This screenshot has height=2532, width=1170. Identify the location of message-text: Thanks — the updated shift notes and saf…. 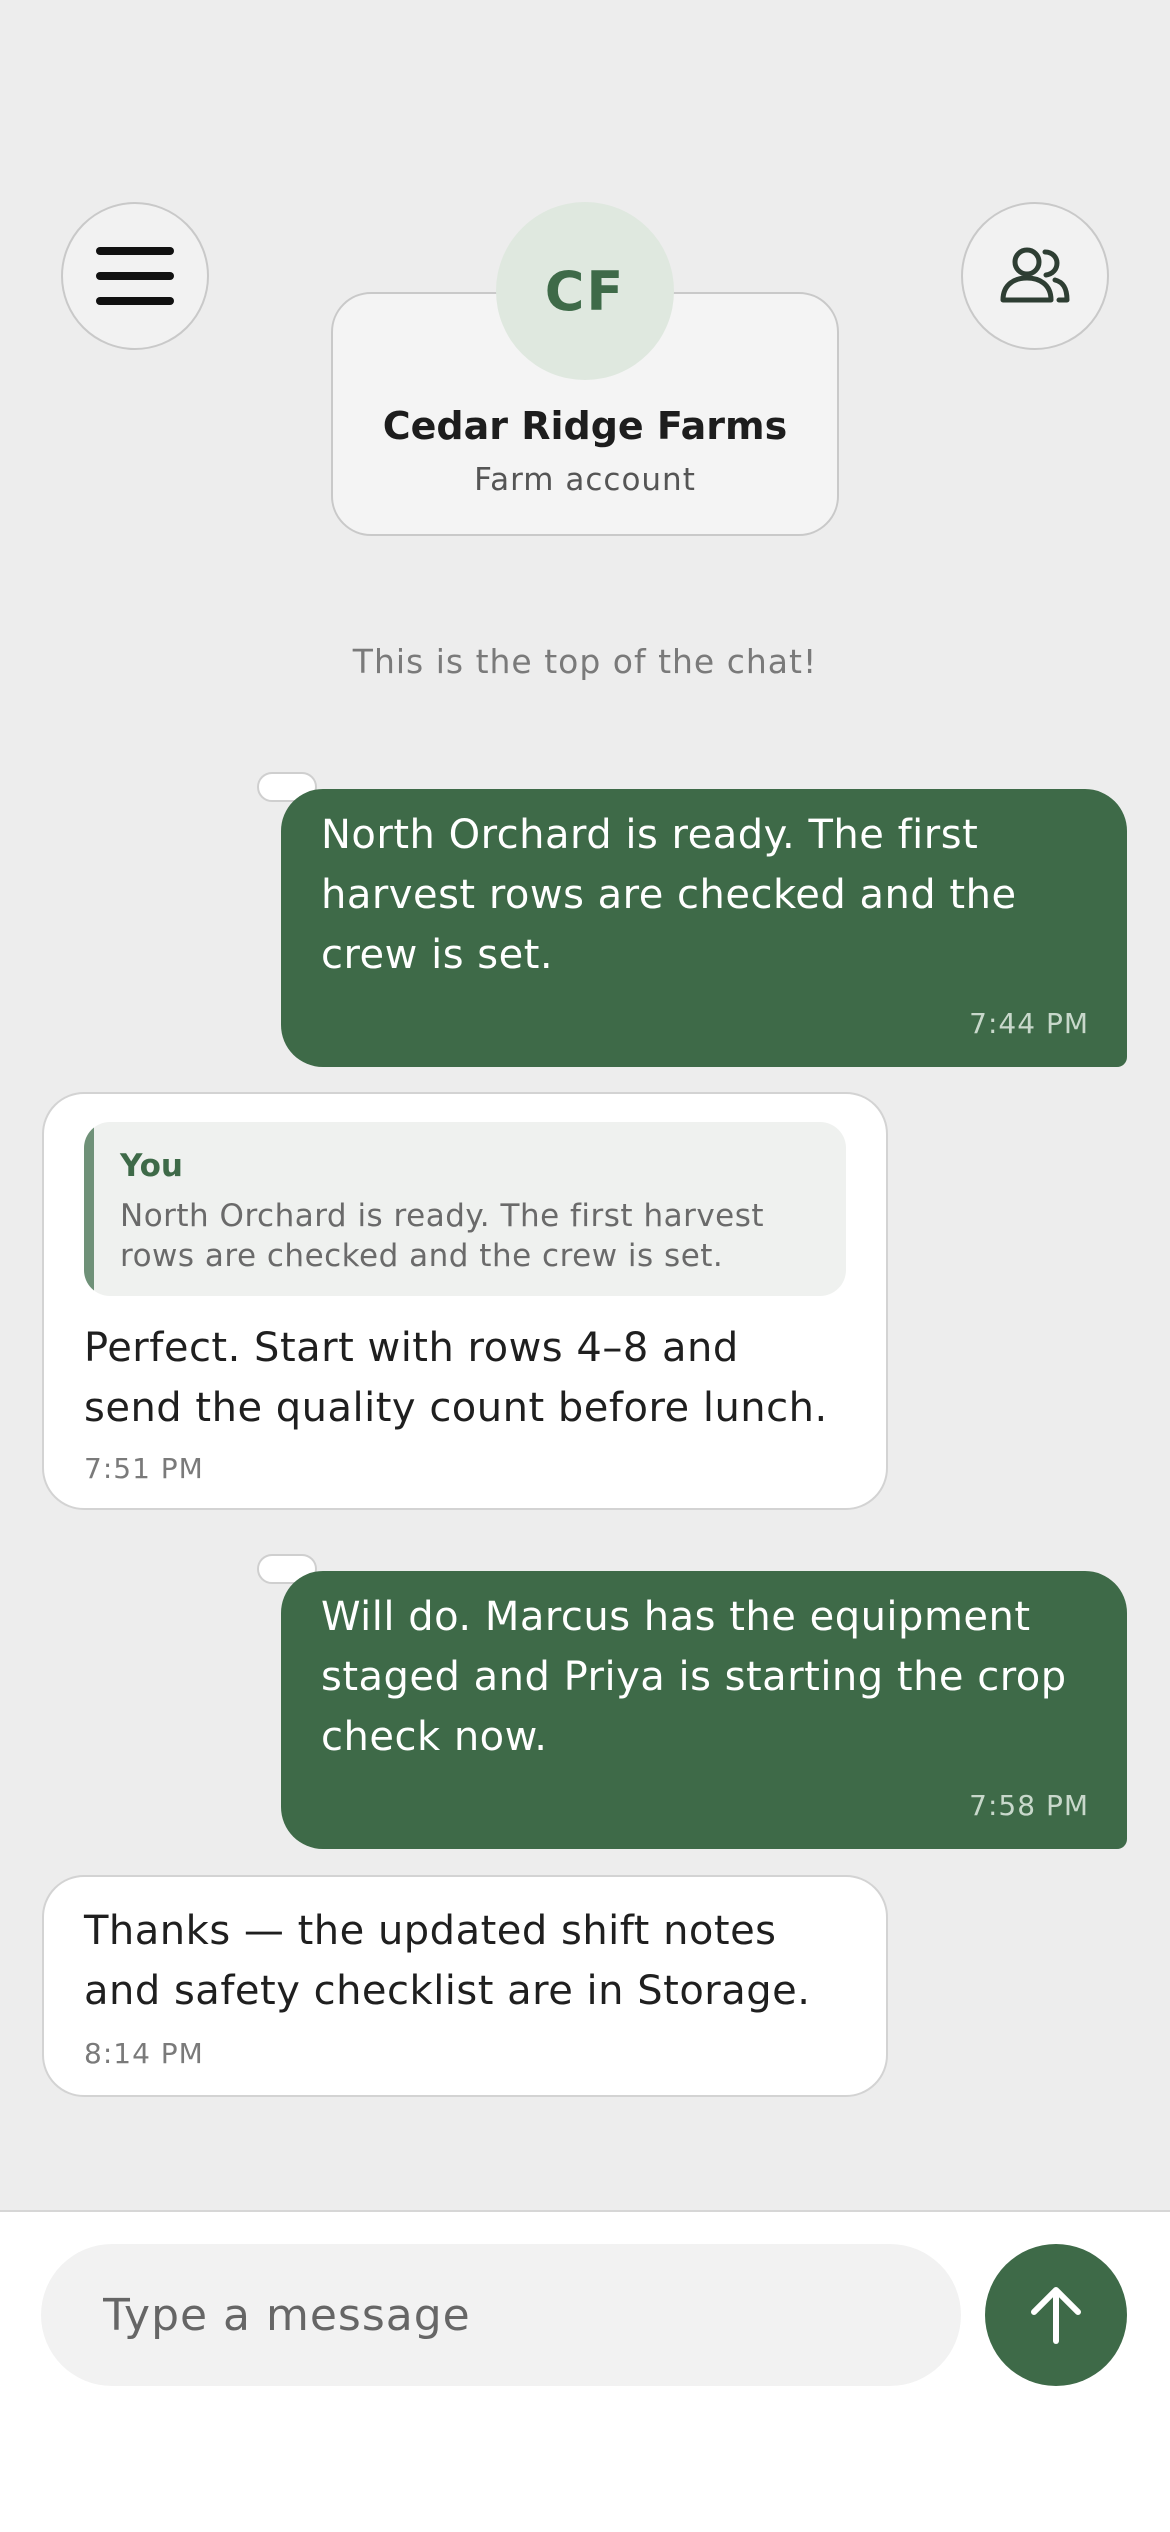
(447, 1961).